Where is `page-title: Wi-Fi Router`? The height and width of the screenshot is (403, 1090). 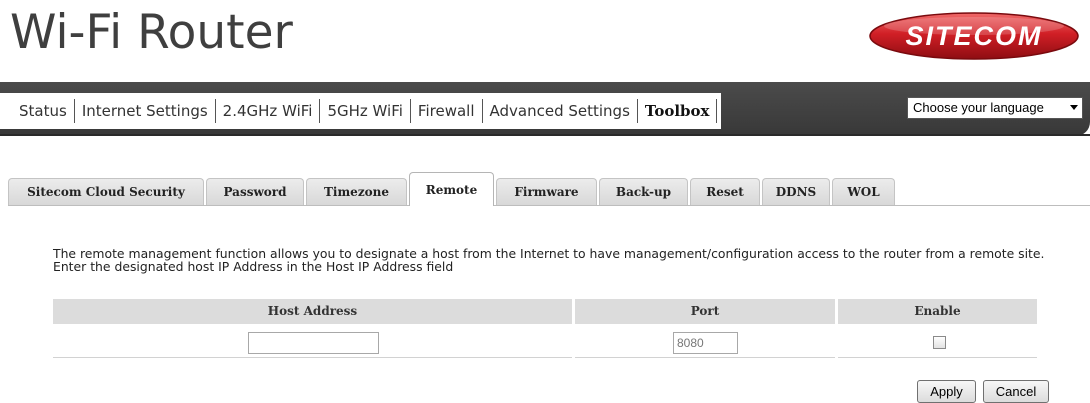
page-title: Wi-Fi Router is located at coordinates (151, 32).